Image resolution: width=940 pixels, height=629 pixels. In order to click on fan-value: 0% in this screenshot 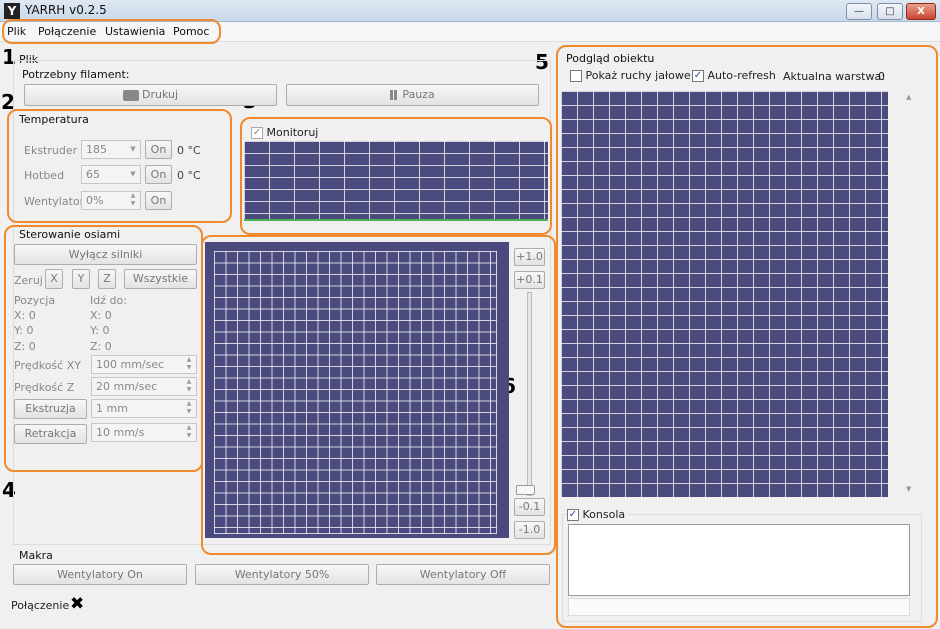, I will do `click(95, 200)`.